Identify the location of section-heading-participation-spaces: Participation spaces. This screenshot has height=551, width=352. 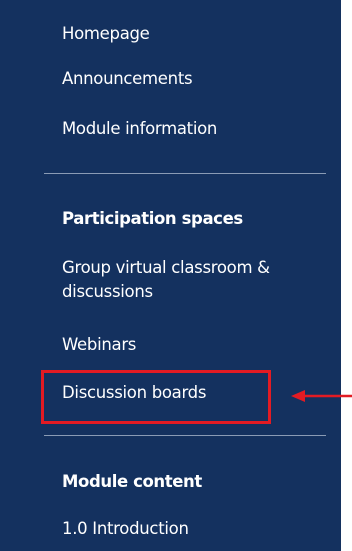
(152, 218).